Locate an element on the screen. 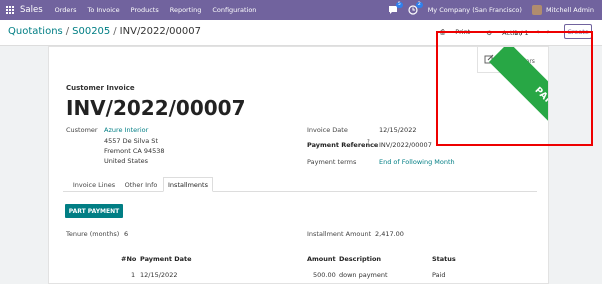  column-amount: Amount is located at coordinates (321, 259).